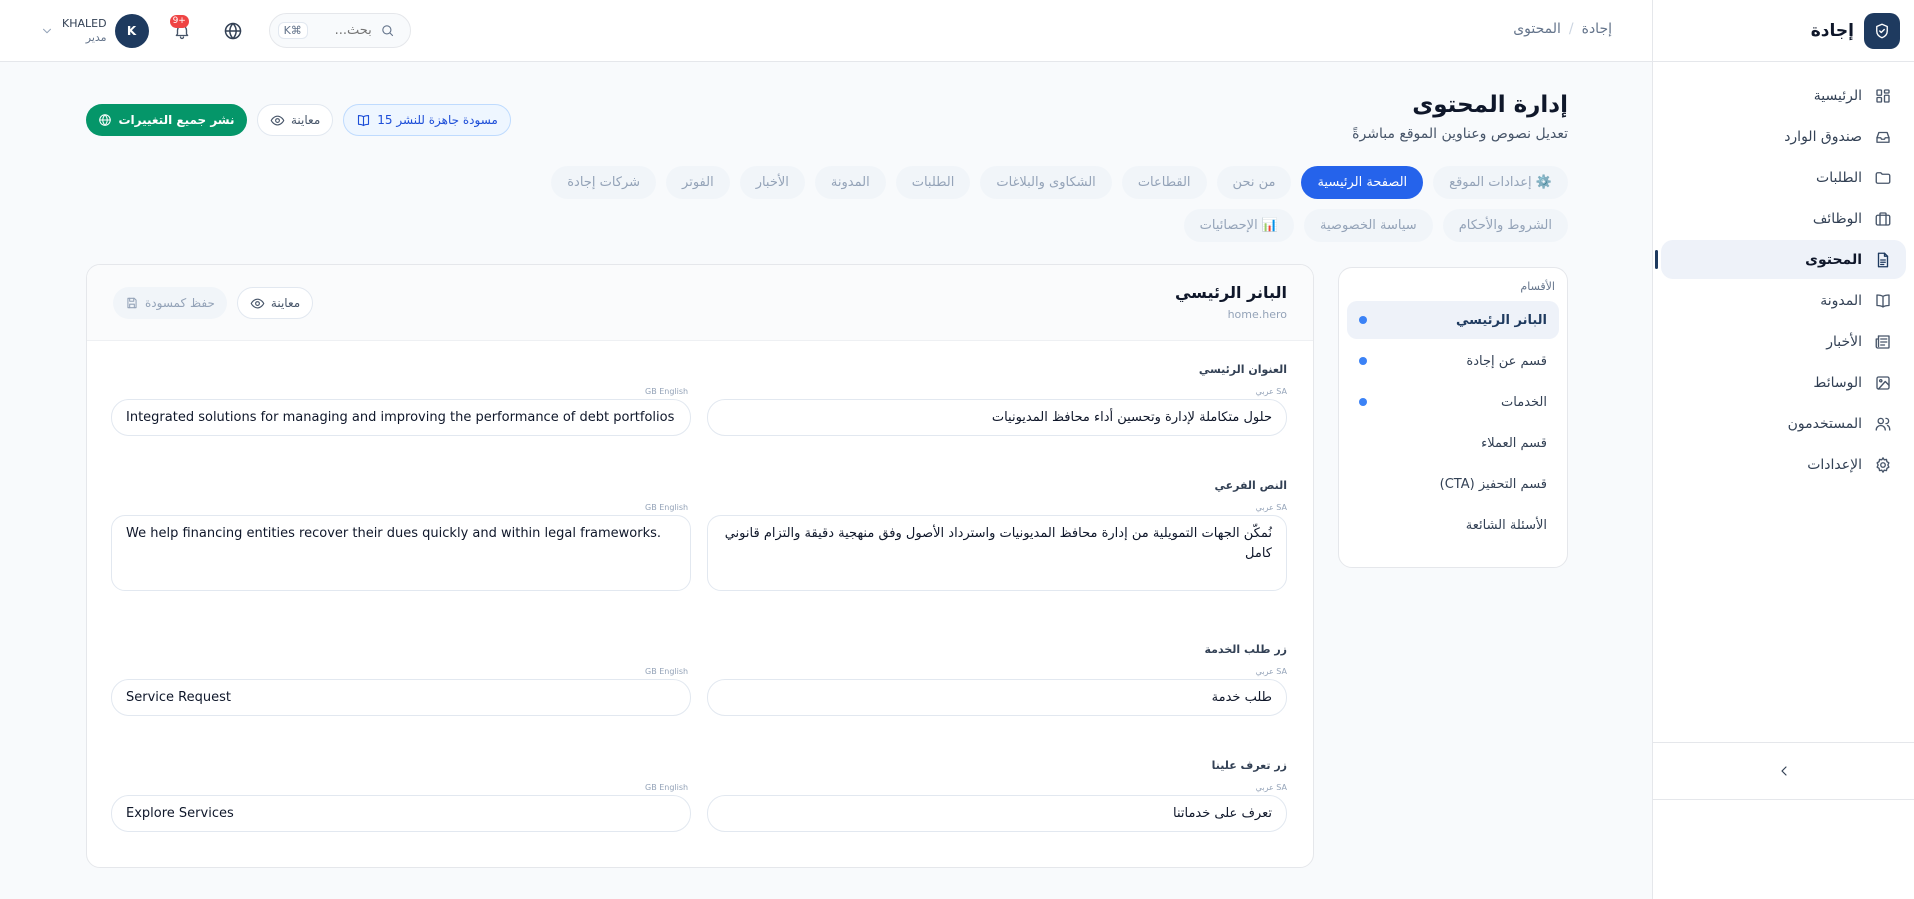 This screenshot has height=899, width=1914. I want to click on breadcrumb-root: إجادة, so click(1597, 29).